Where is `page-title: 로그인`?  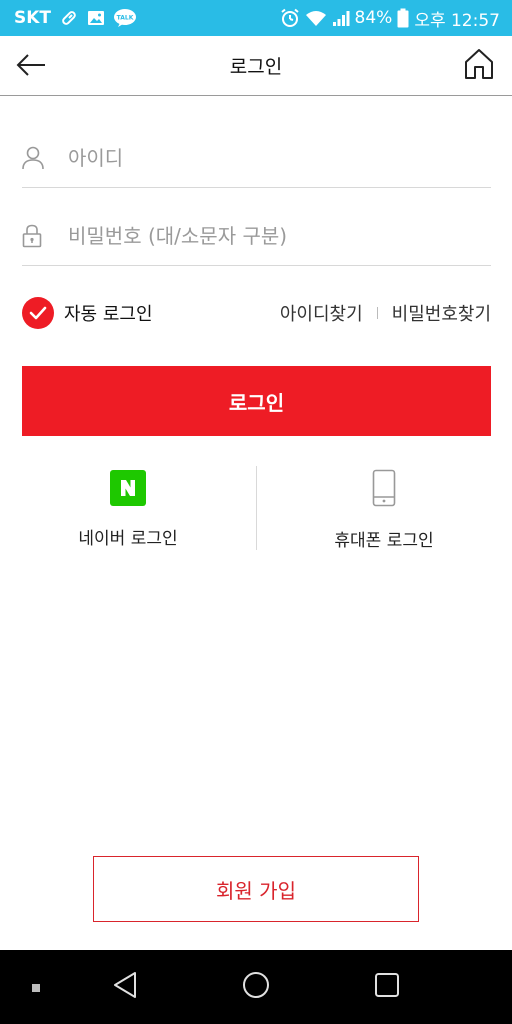
page-title: 로그인 is located at coordinates (256, 67).